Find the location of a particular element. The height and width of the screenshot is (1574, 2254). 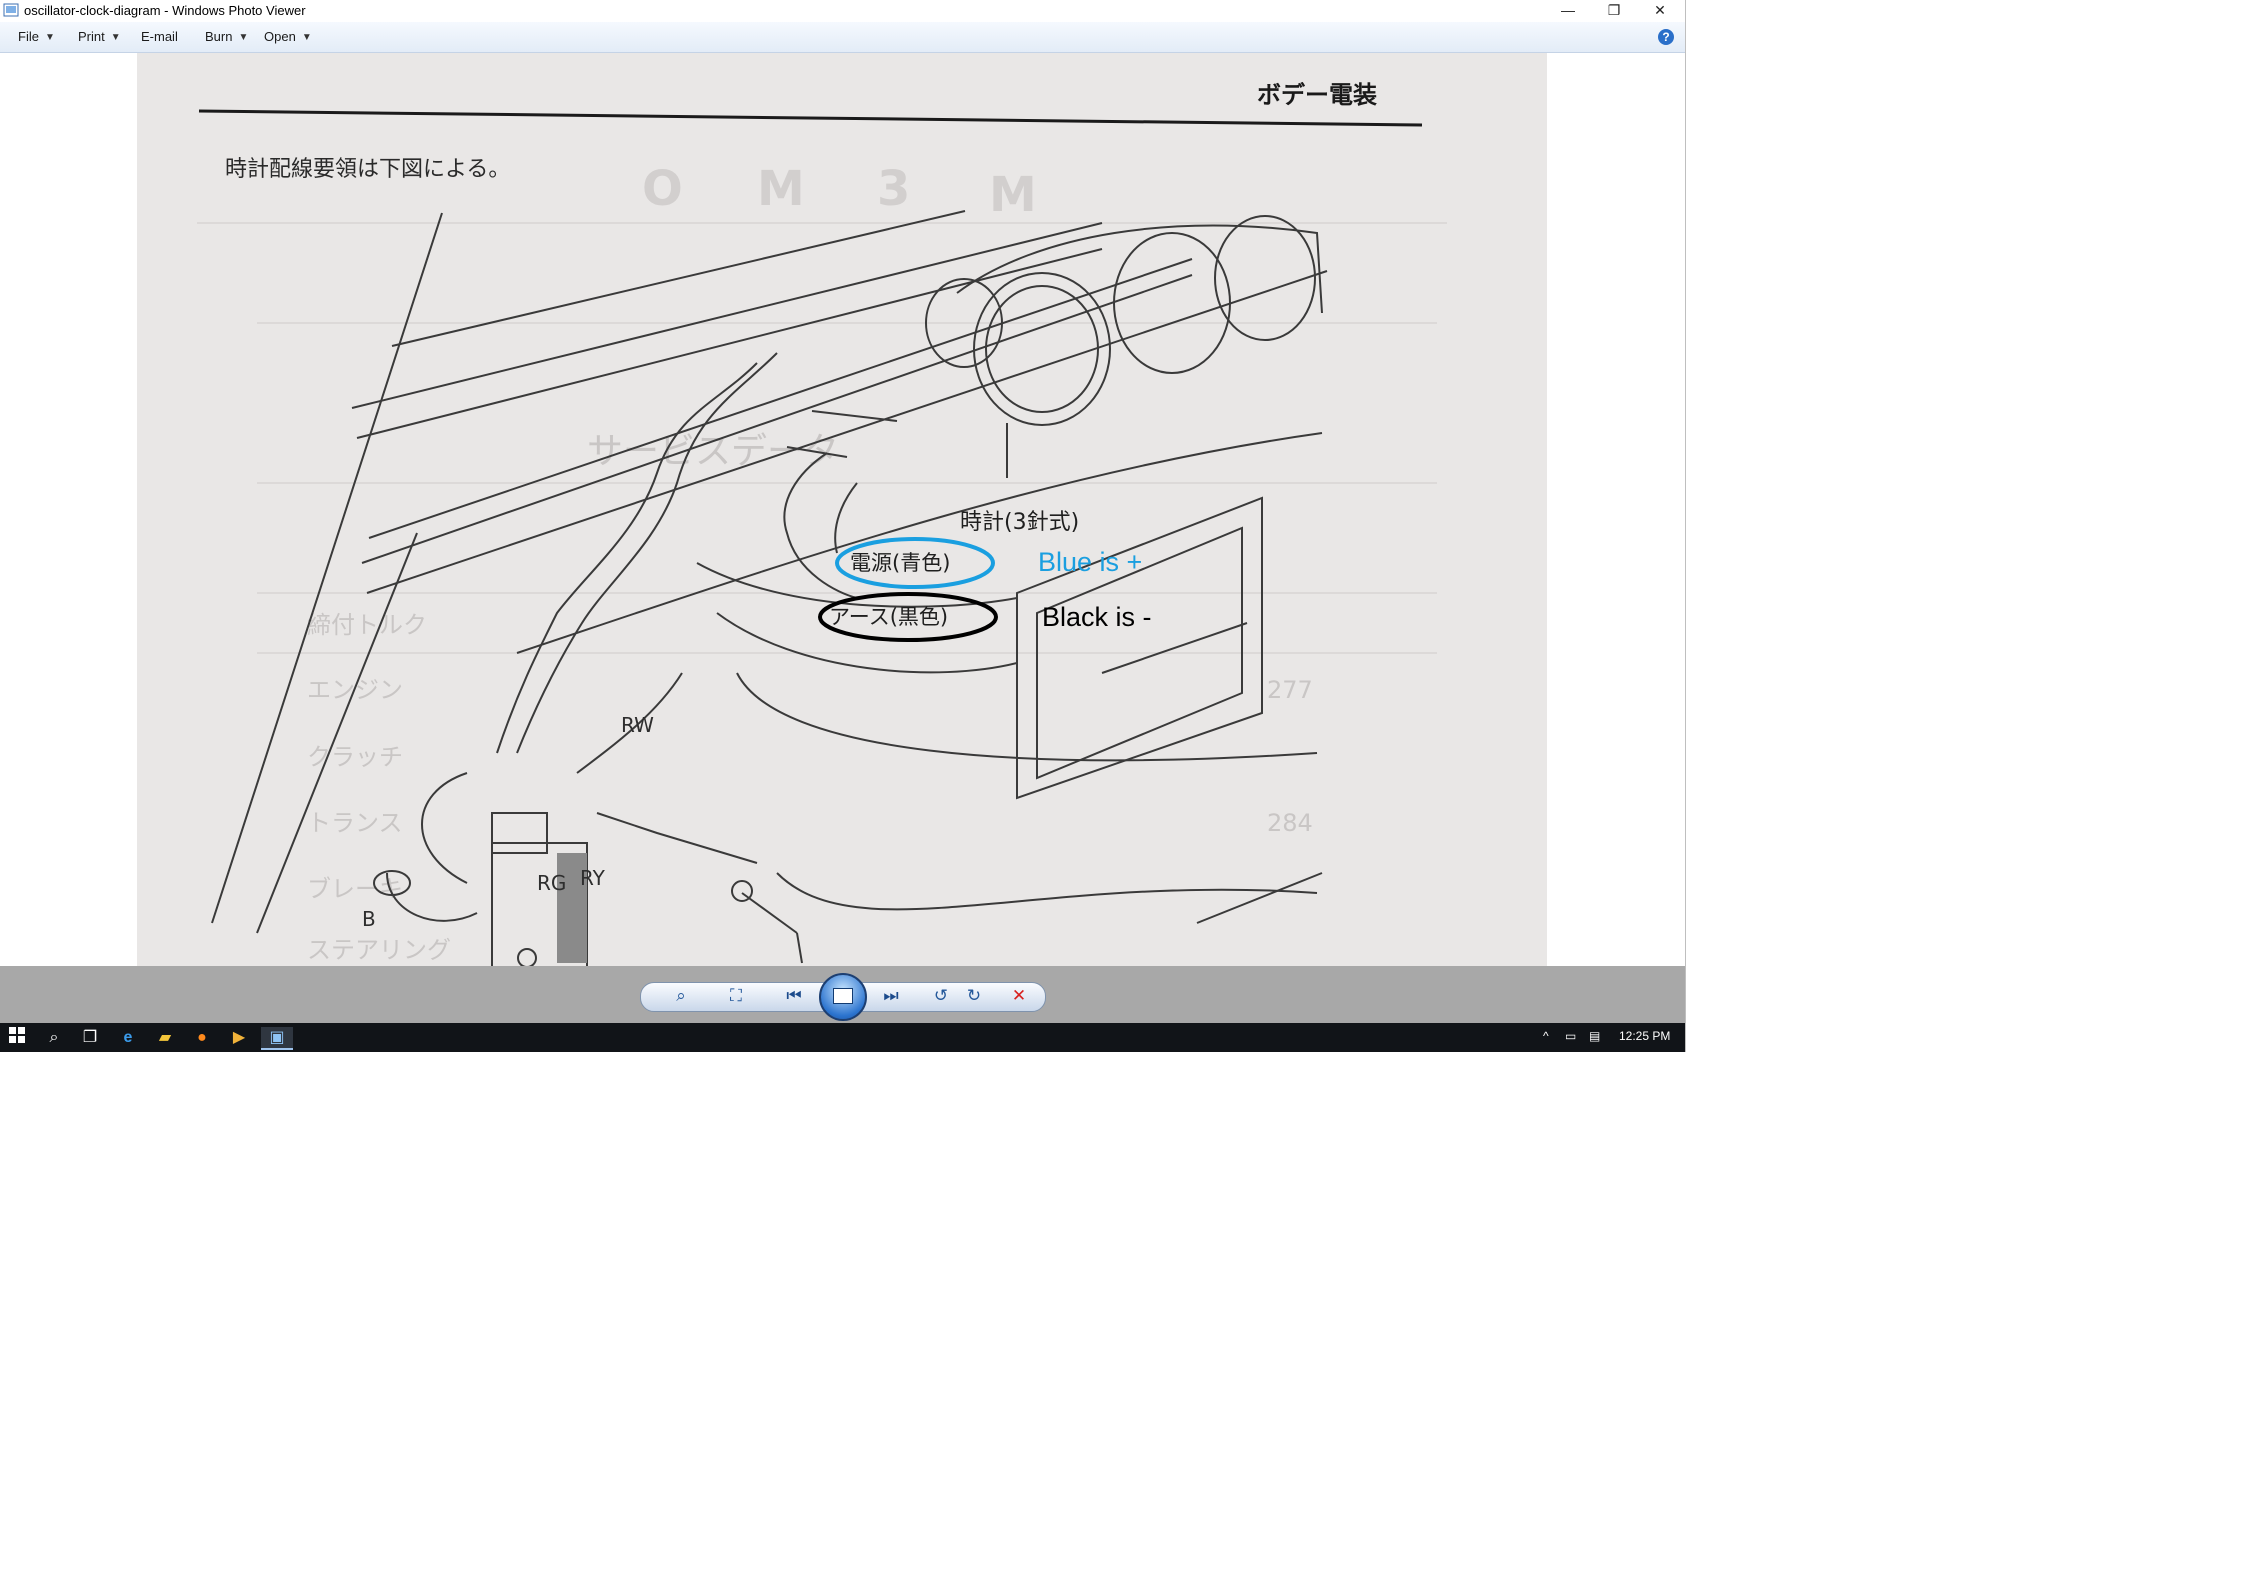

wire-label-ry: RY is located at coordinates (593, 878).